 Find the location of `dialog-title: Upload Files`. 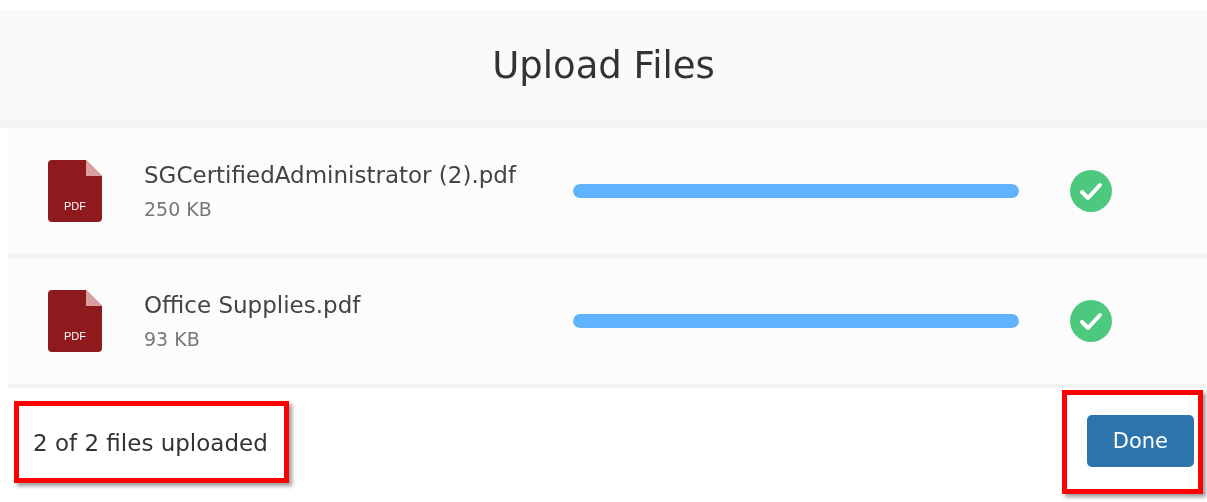

dialog-title: Upload Files is located at coordinates (603, 65).